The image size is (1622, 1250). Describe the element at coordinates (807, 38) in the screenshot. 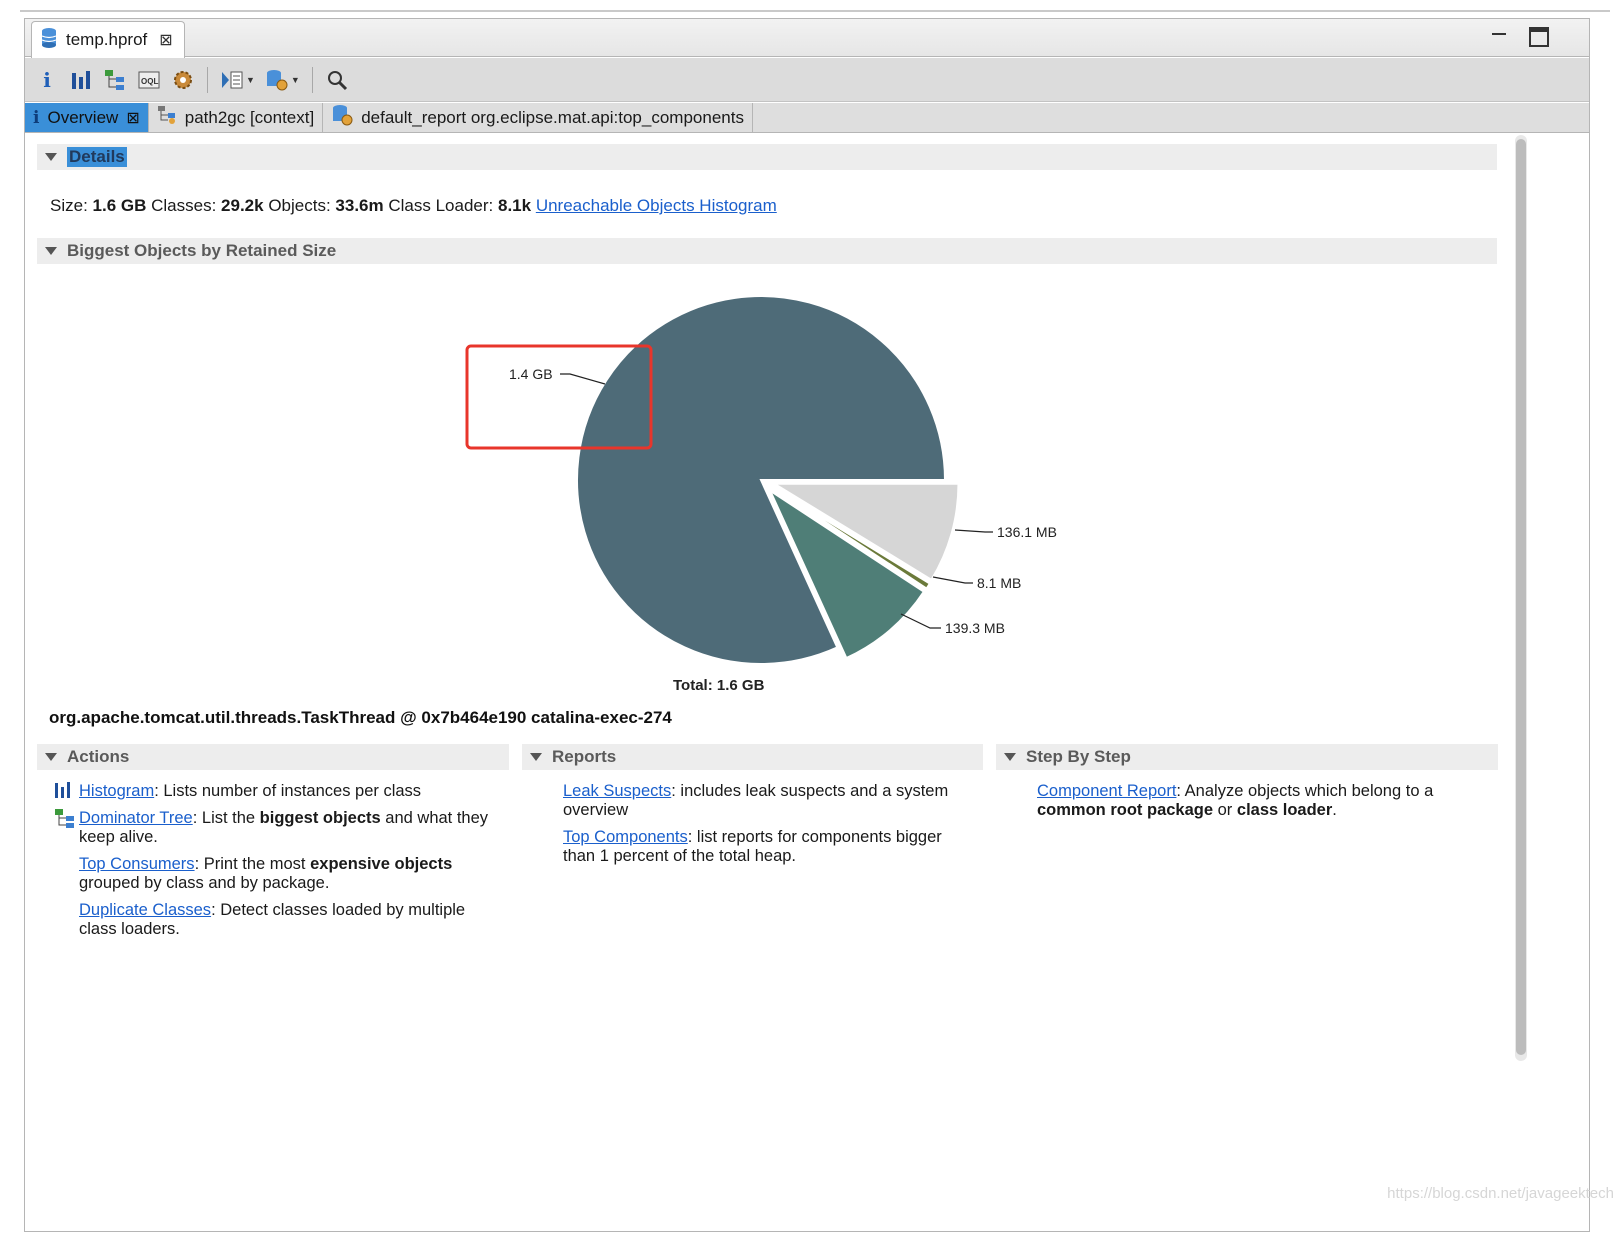

I see `editor-tabbar: temp.hprof ⊠` at that location.